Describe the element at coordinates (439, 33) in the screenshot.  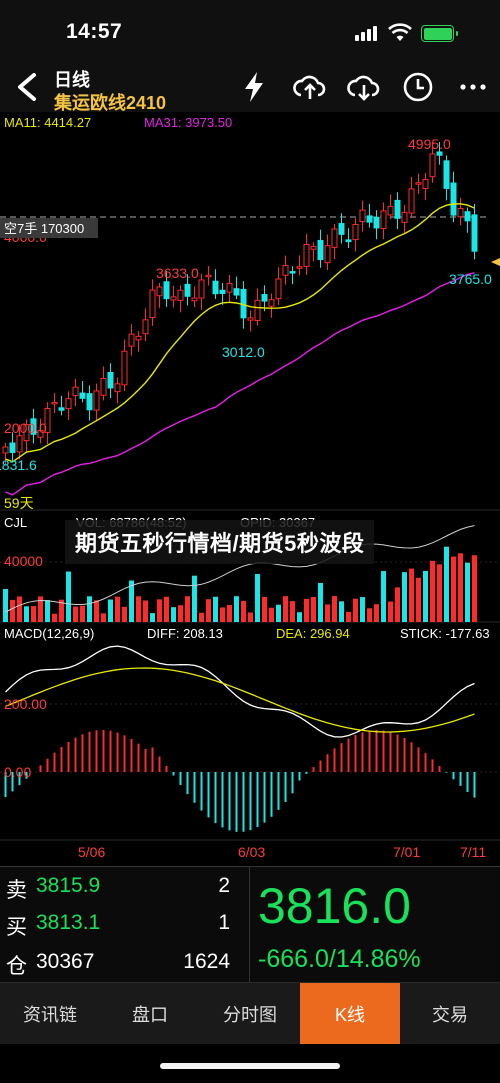
I see `battery-icon` at that location.